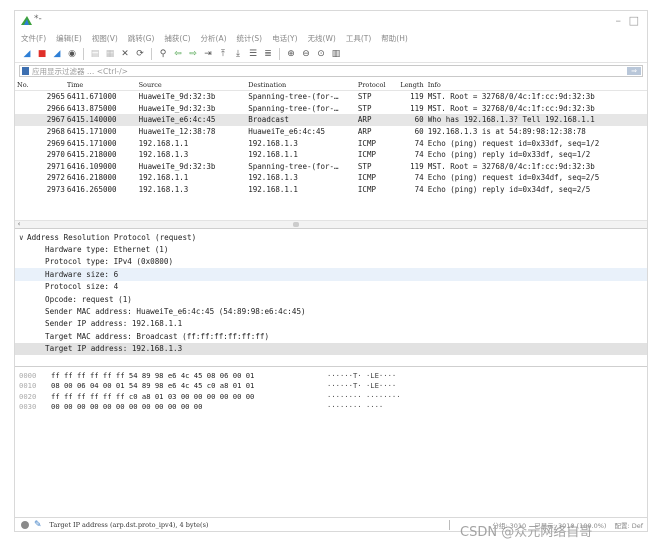 The width and height of the screenshot is (664, 545). What do you see at coordinates (95, 54) in the screenshot?
I see `open-icon: ▤` at bounding box center [95, 54].